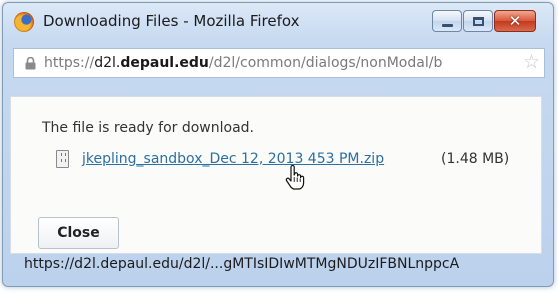 The image size is (558, 293). What do you see at coordinates (148, 128) in the screenshot?
I see `ready-message: The file is ready for download.` at bounding box center [148, 128].